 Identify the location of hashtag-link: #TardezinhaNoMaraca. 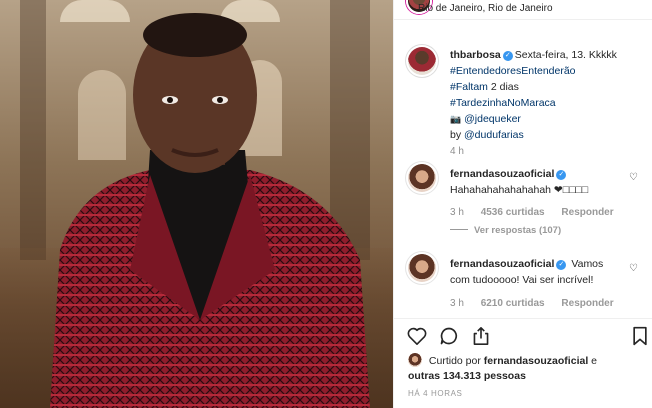
(547, 103).